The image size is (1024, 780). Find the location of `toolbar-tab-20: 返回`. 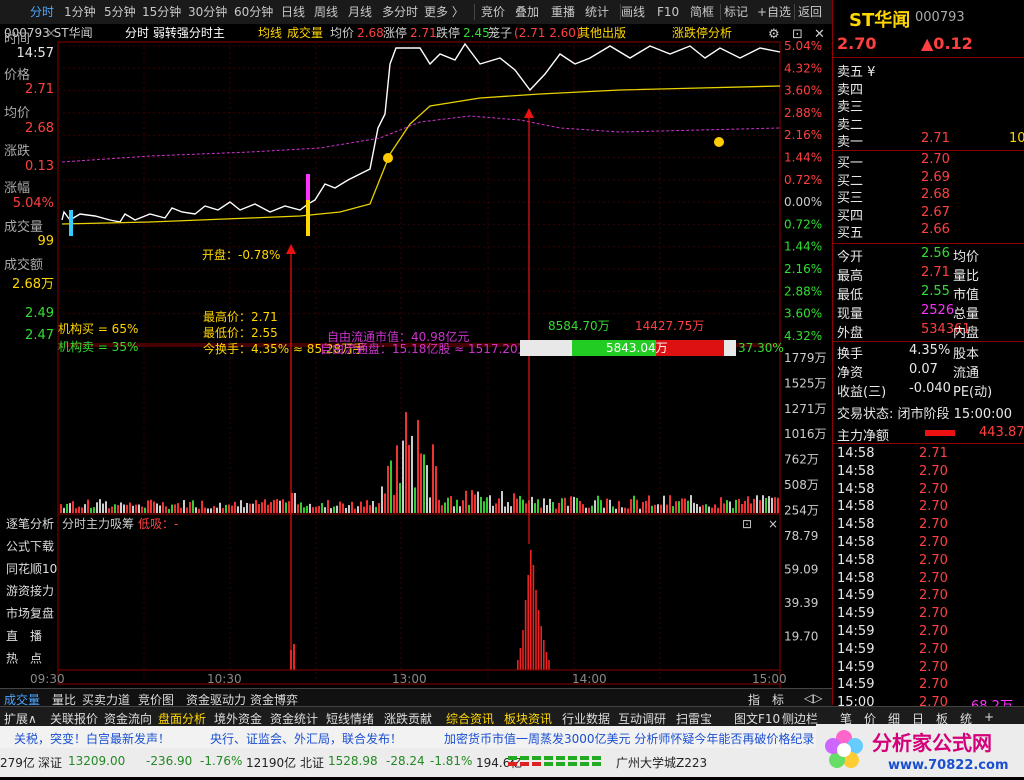

toolbar-tab-20: 返回 is located at coordinates (810, 12).